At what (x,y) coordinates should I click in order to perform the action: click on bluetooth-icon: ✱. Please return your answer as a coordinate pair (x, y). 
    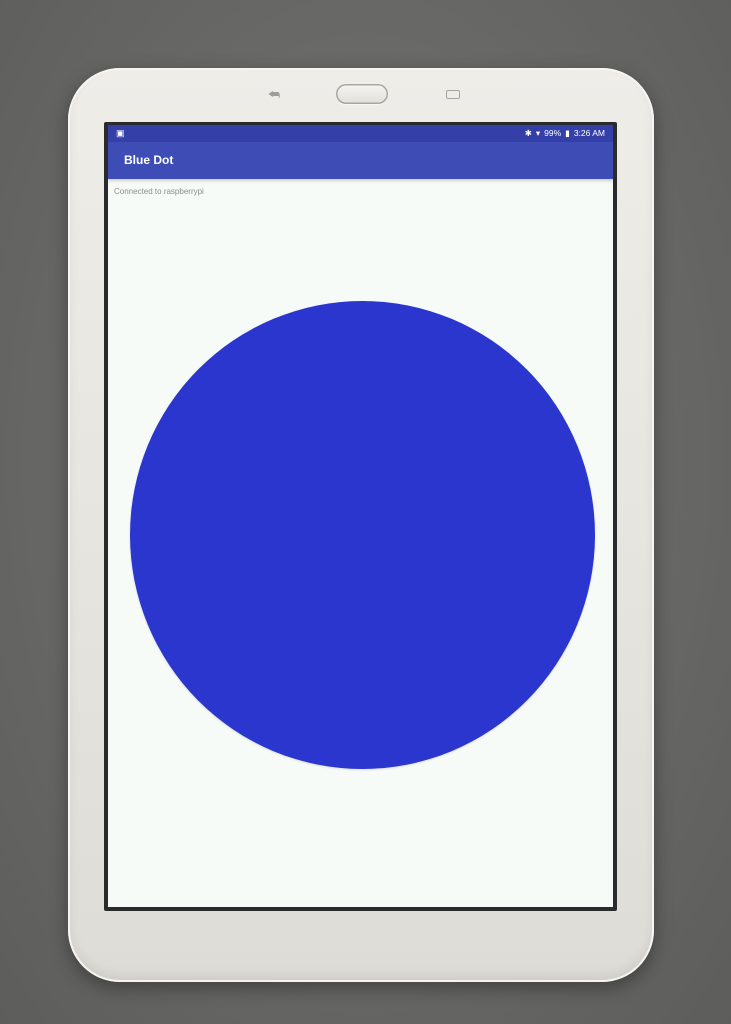
    Looking at the image, I should click on (528, 133).